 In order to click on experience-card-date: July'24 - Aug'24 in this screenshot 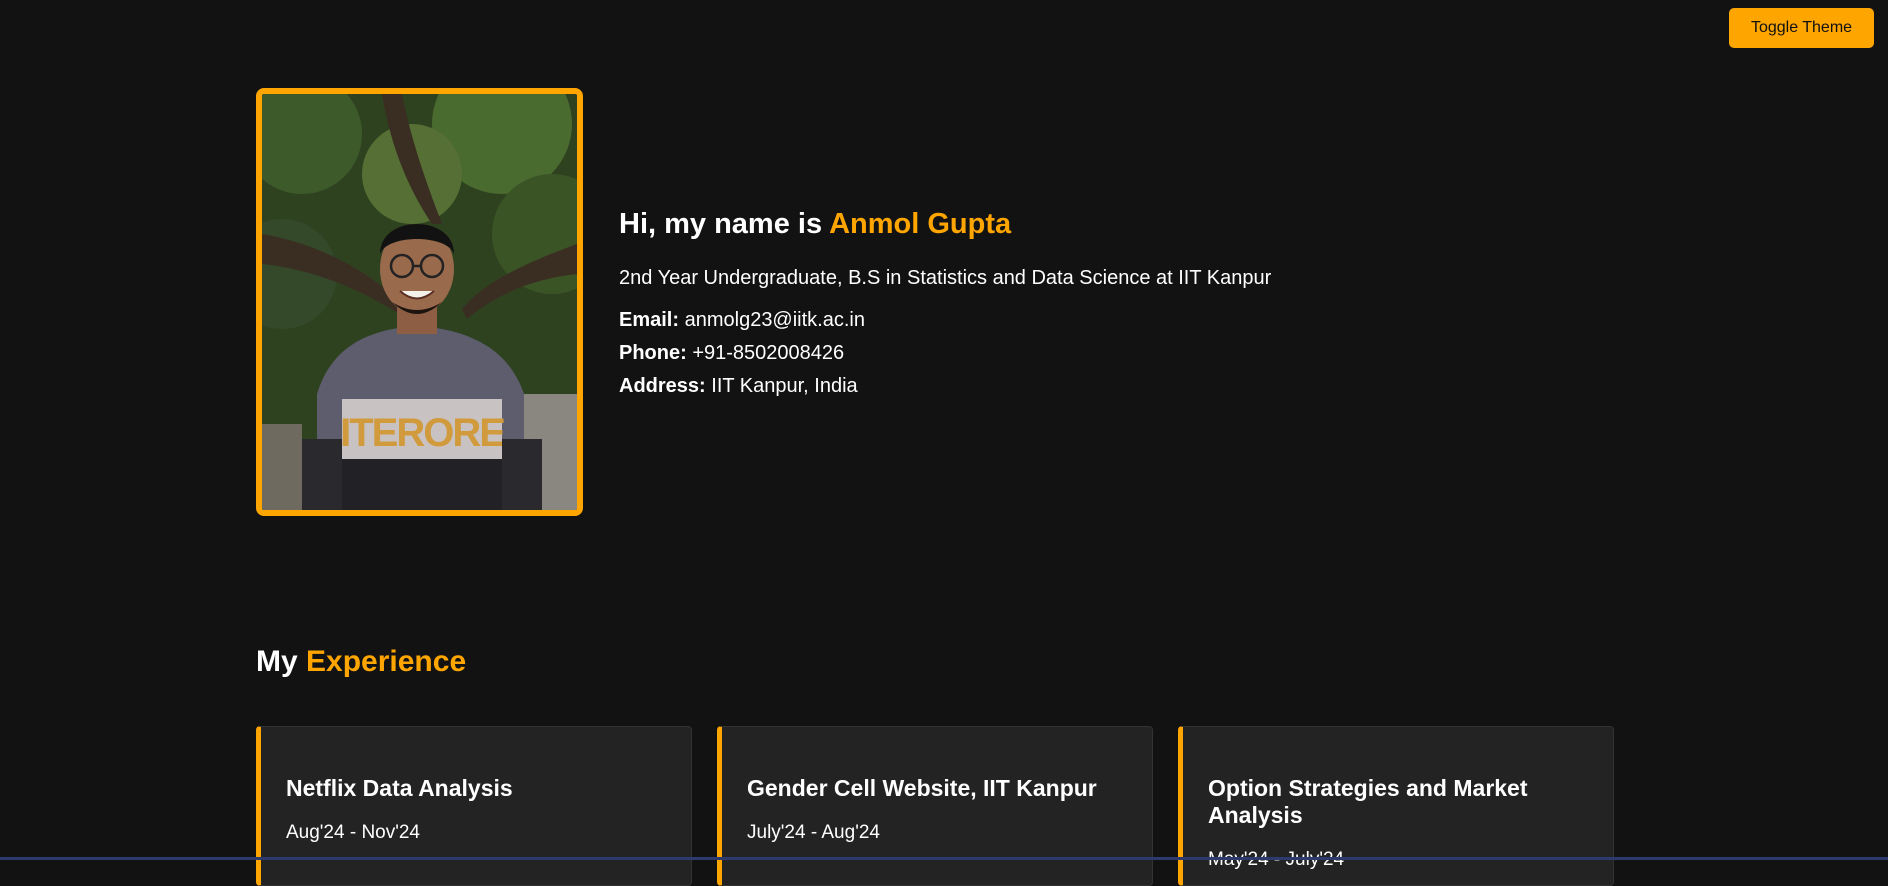, I will do `click(813, 832)`.